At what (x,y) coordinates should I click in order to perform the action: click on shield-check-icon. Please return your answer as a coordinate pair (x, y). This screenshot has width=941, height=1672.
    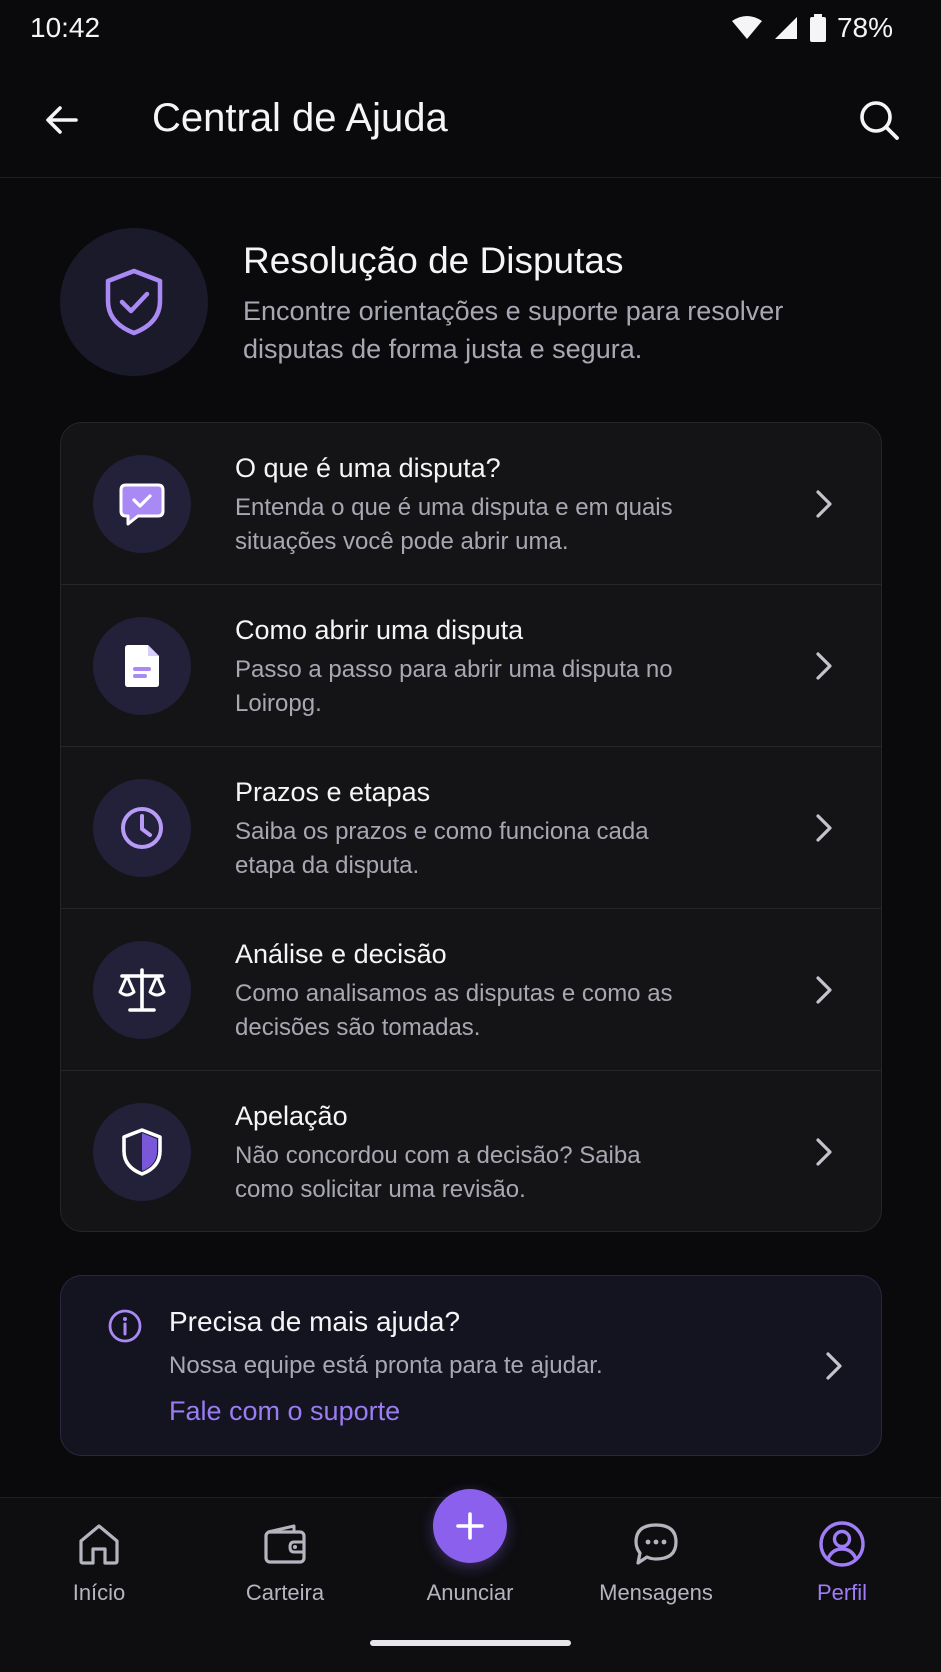
    Looking at the image, I should click on (134, 302).